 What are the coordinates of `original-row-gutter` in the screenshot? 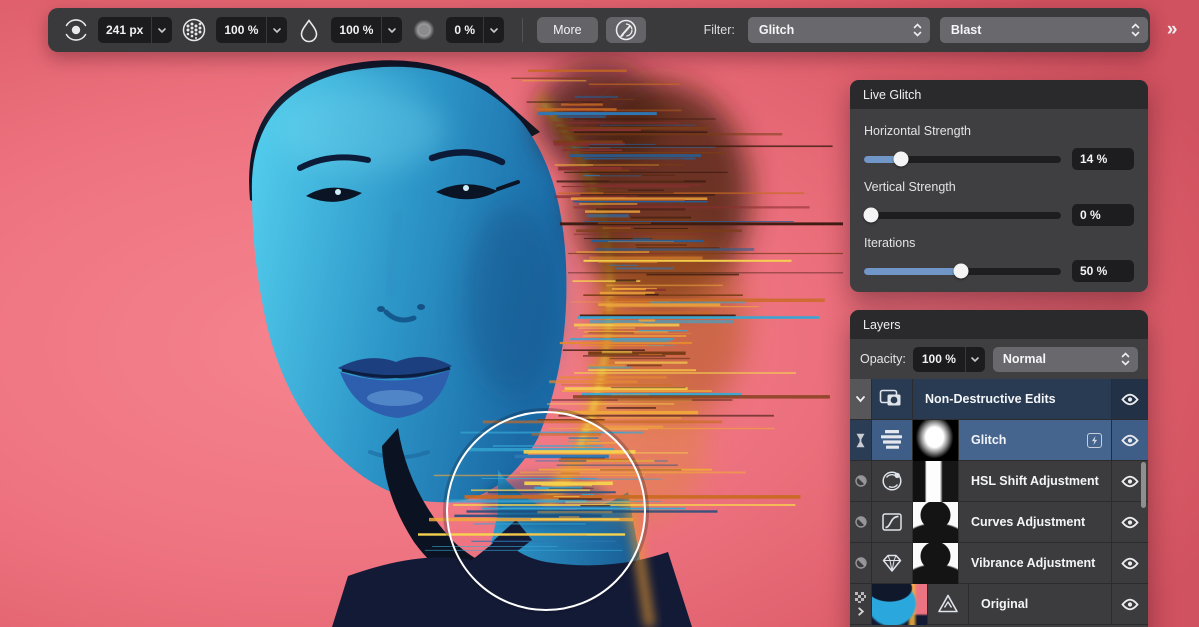 It's located at (861, 604).